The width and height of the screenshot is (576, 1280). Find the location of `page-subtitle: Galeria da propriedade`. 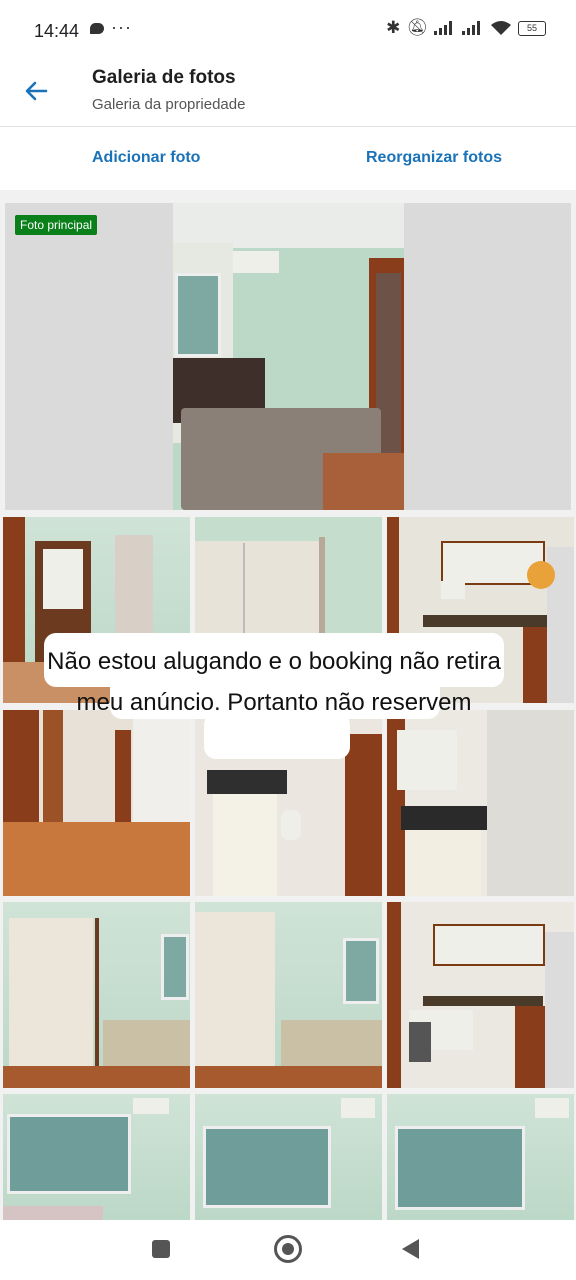

page-subtitle: Galeria da propriedade is located at coordinates (169, 104).